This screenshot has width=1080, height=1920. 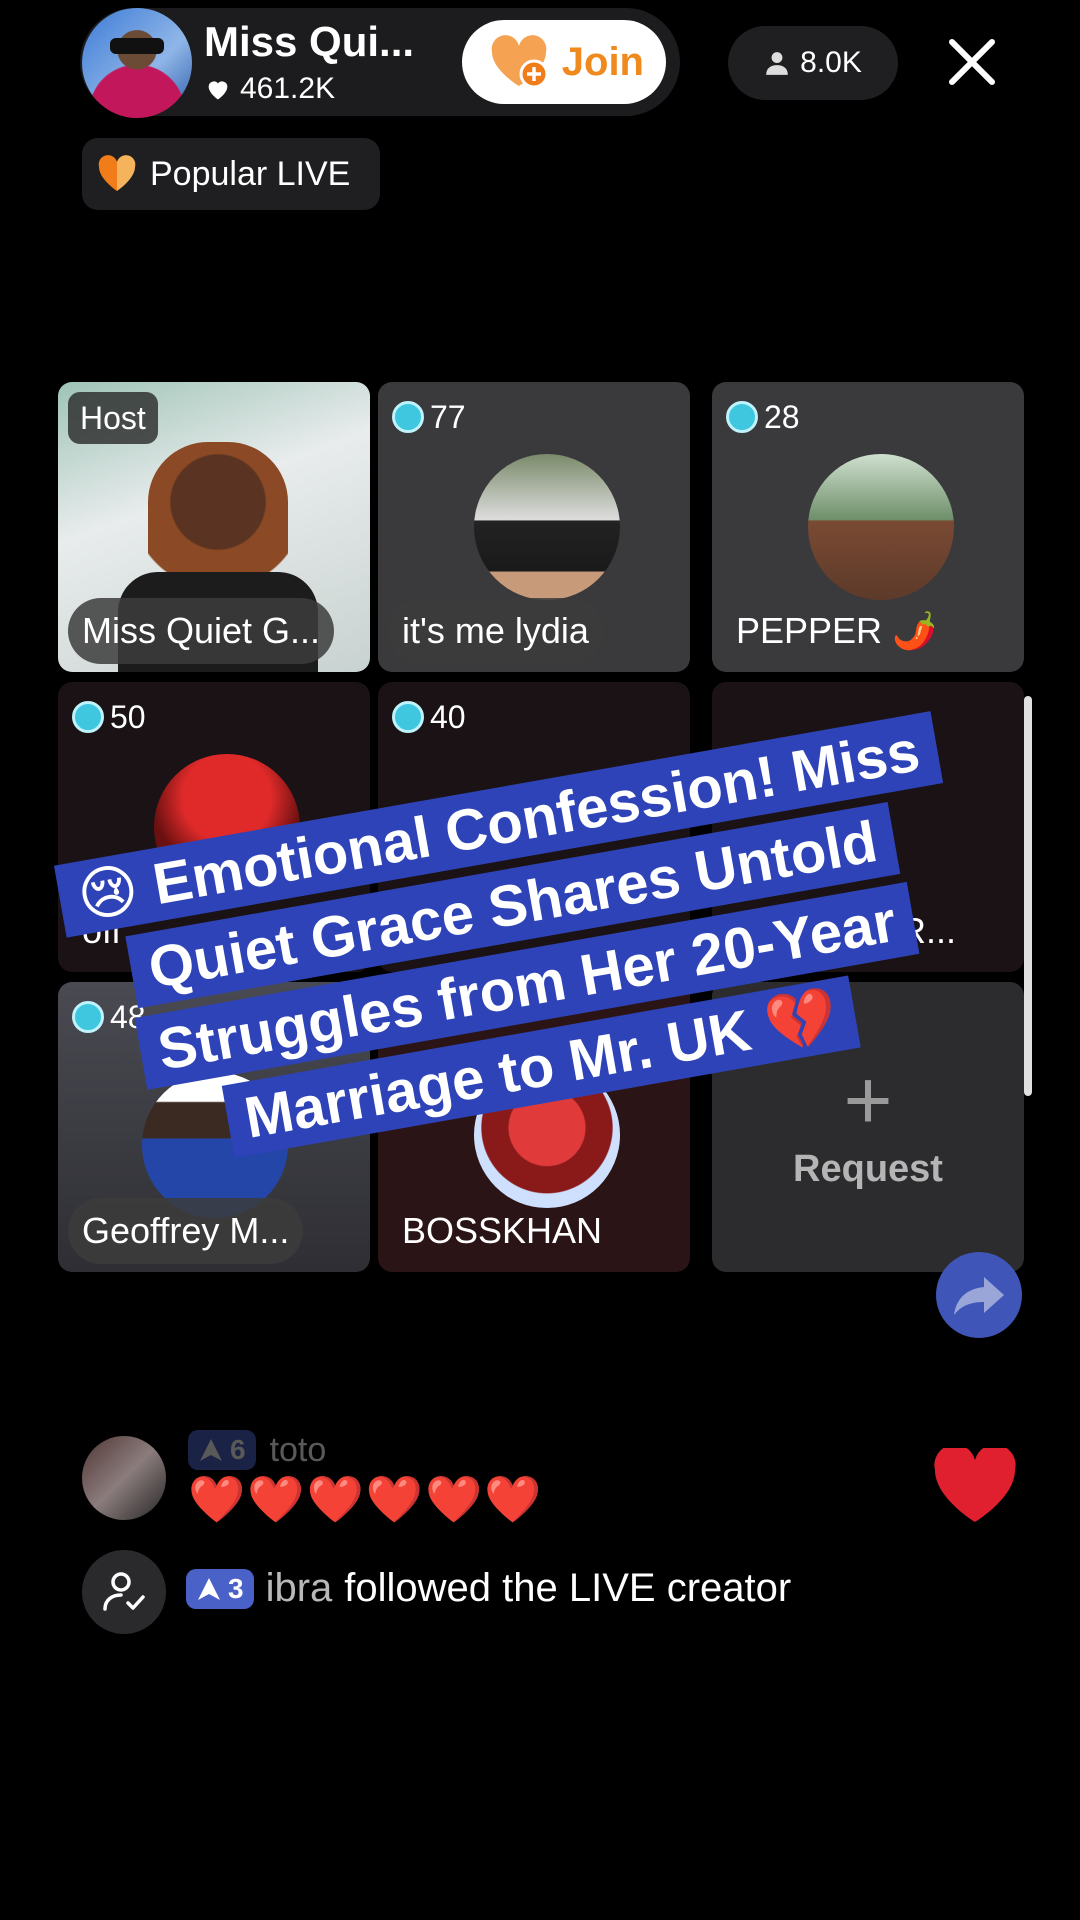 I want to click on join-label: Join, so click(x=602, y=61).